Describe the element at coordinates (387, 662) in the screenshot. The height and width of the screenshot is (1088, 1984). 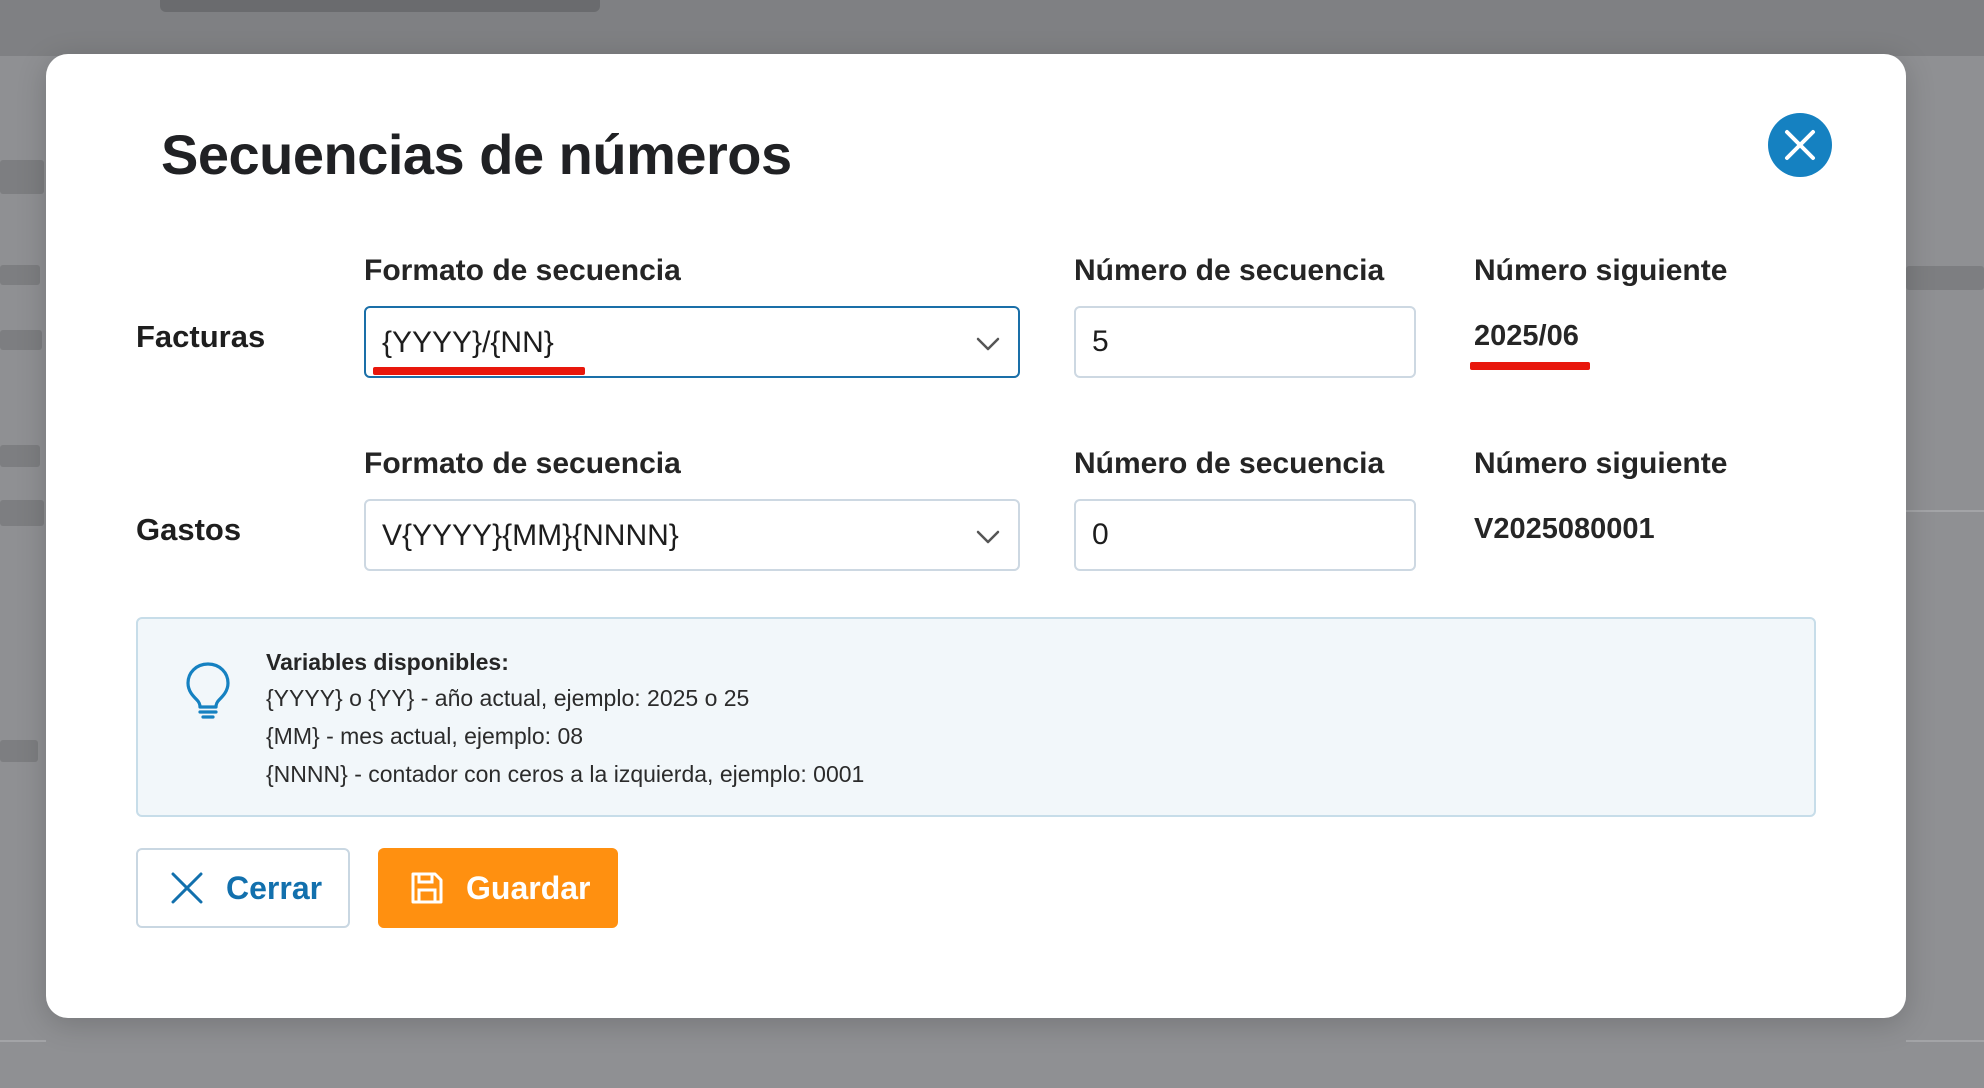
I see `info-title: Variables disponibles:` at that location.